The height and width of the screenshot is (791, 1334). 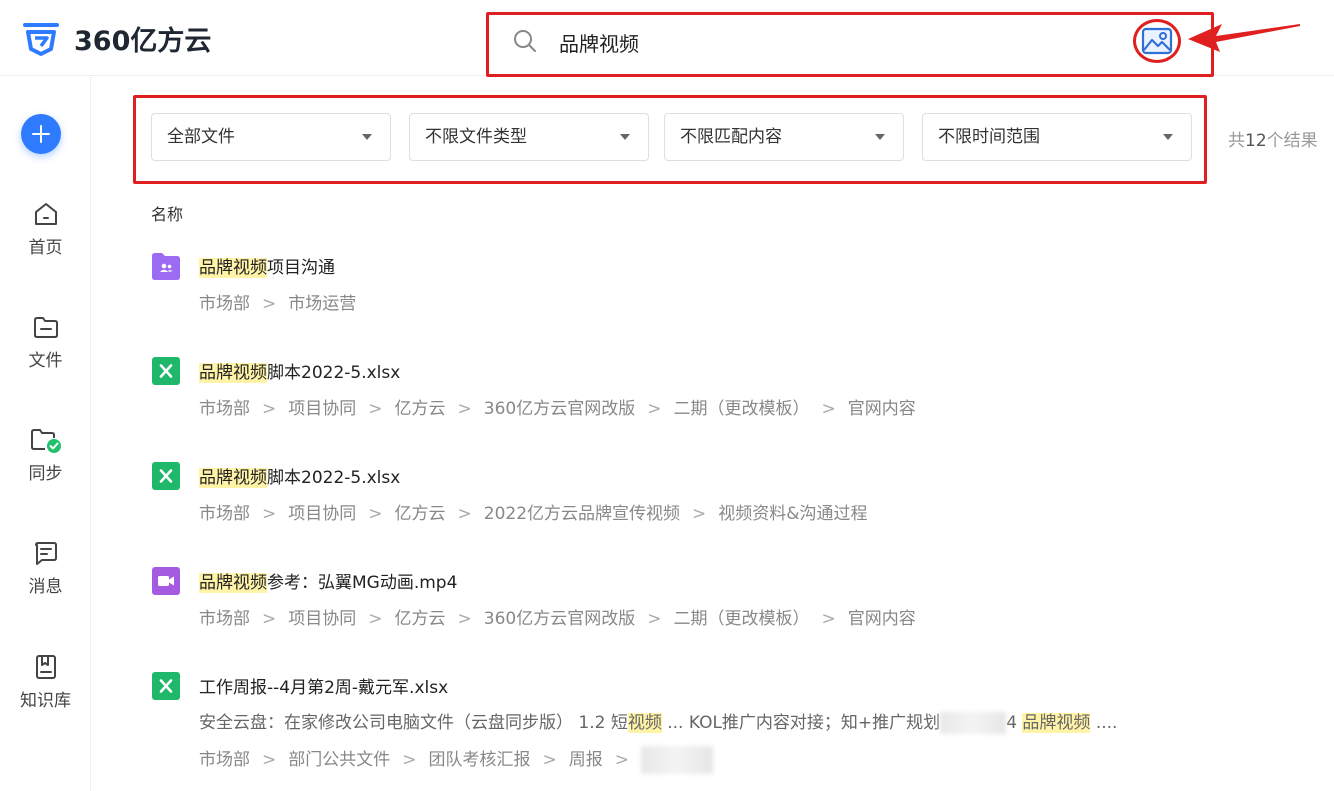 I want to click on match-filter-dropdown: 不限匹配内容, so click(x=784, y=137).